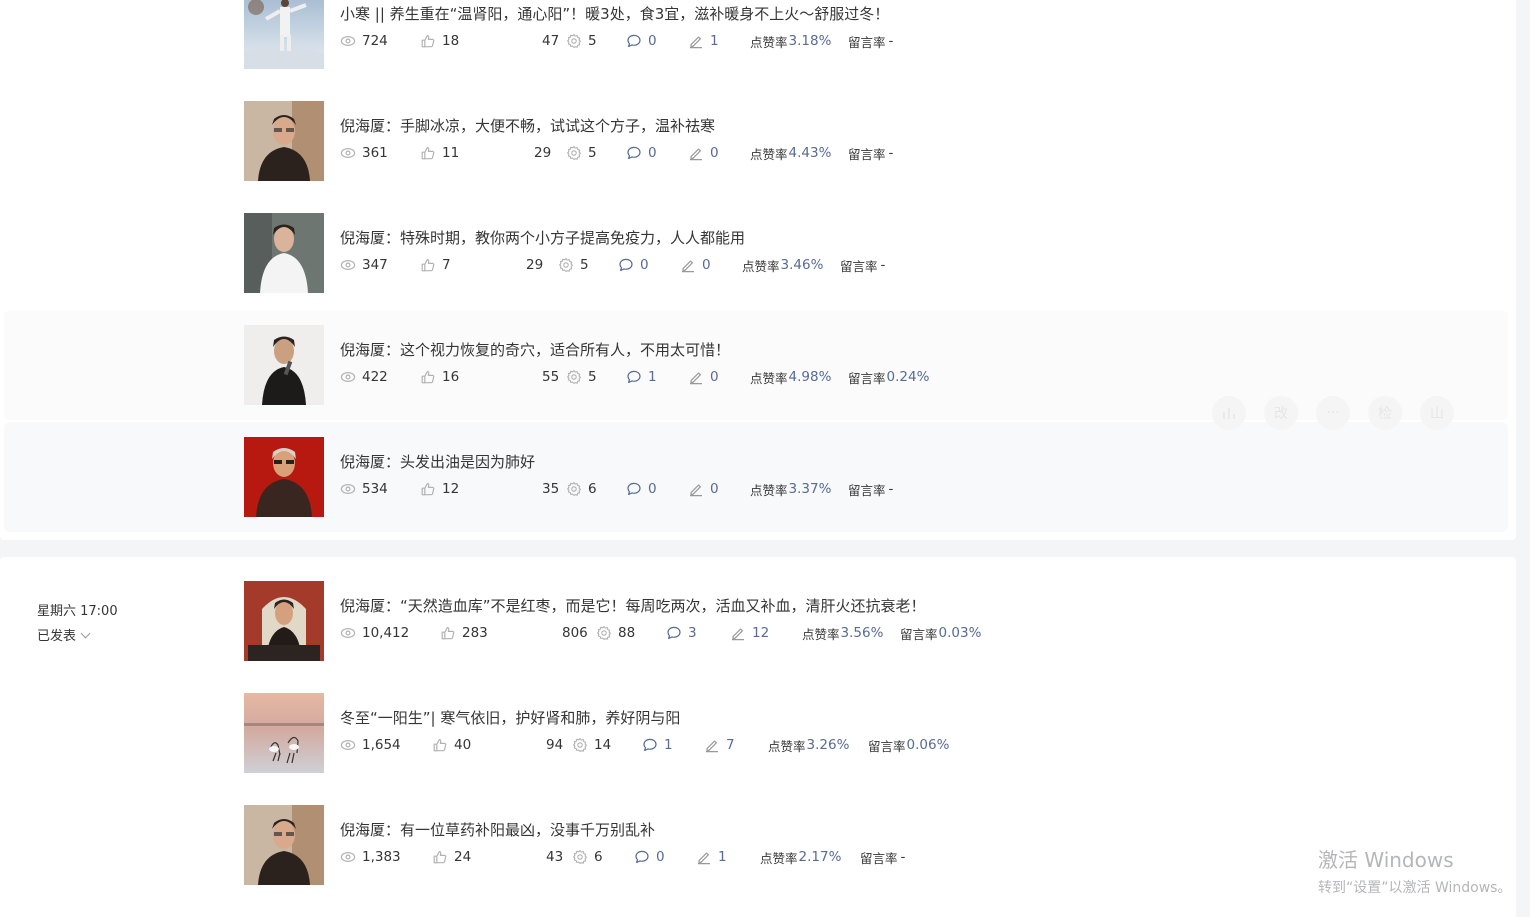 The image size is (1530, 917). What do you see at coordinates (1415, 888) in the screenshot?
I see `watermark-line-2: 转到“设置”以激活 Windows。` at bounding box center [1415, 888].